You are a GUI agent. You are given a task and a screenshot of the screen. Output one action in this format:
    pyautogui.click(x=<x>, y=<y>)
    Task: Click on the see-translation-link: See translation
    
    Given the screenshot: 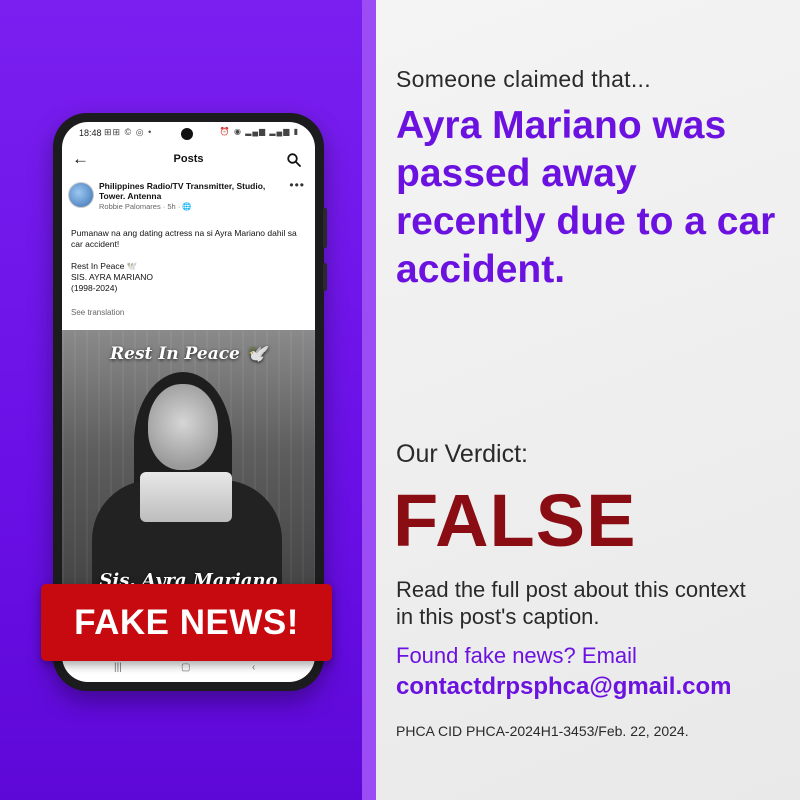 What is the action you would take?
    pyautogui.click(x=97, y=312)
    